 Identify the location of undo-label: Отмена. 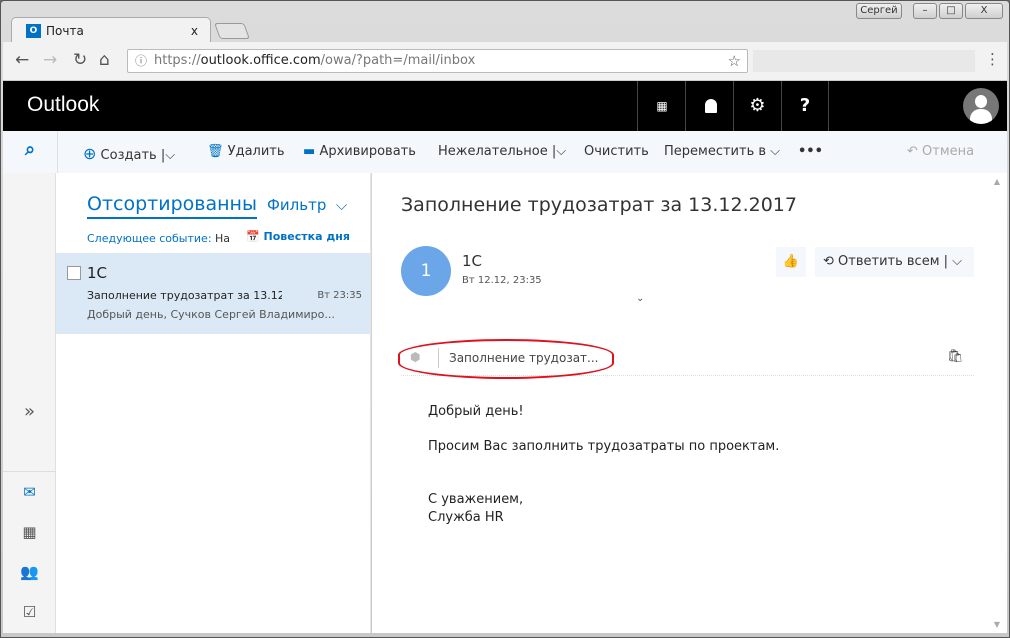
(948, 151).